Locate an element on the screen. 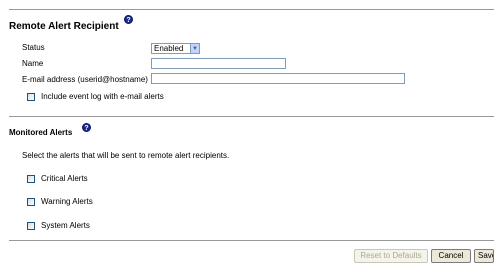 This screenshot has width=494, height=263. critical-alerts-checkbox is located at coordinates (31, 179).